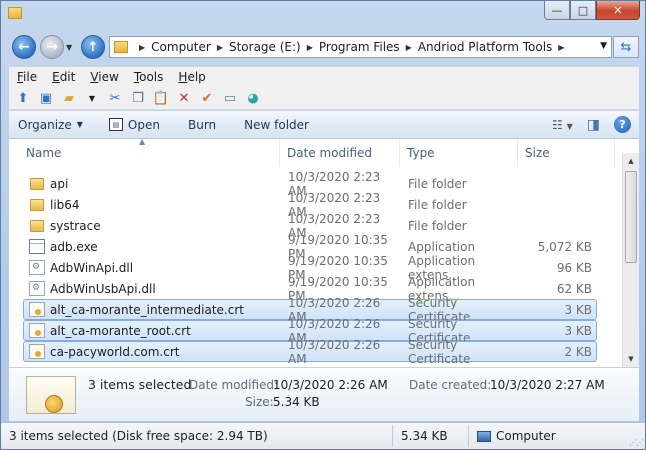 The width and height of the screenshot is (646, 450). I want to click on open-button: ▤ Open, so click(134, 125).